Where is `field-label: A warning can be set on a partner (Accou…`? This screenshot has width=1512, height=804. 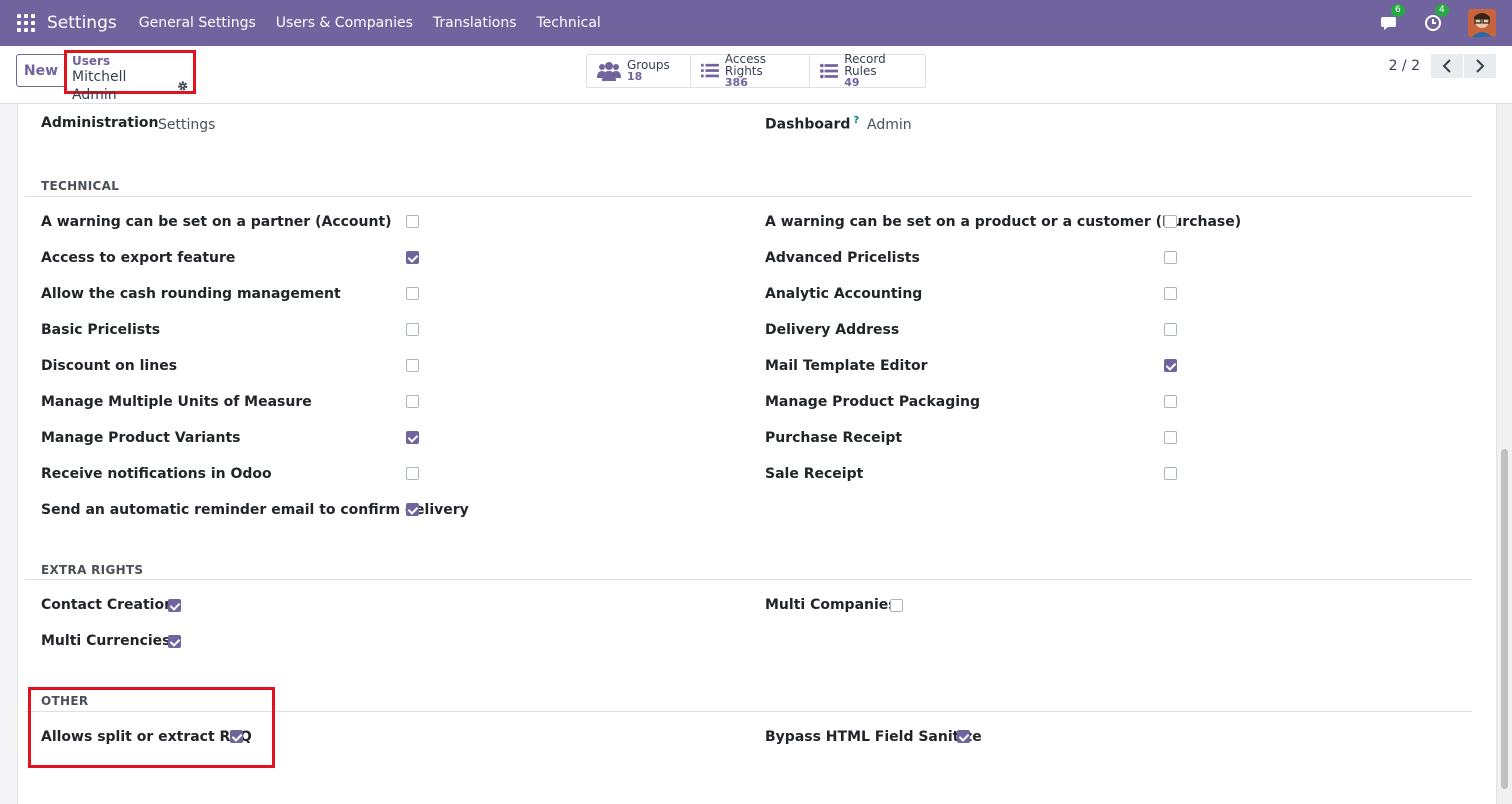
field-label: A warning can be set on a partner (Accou… is located at coordinates (216, 222).